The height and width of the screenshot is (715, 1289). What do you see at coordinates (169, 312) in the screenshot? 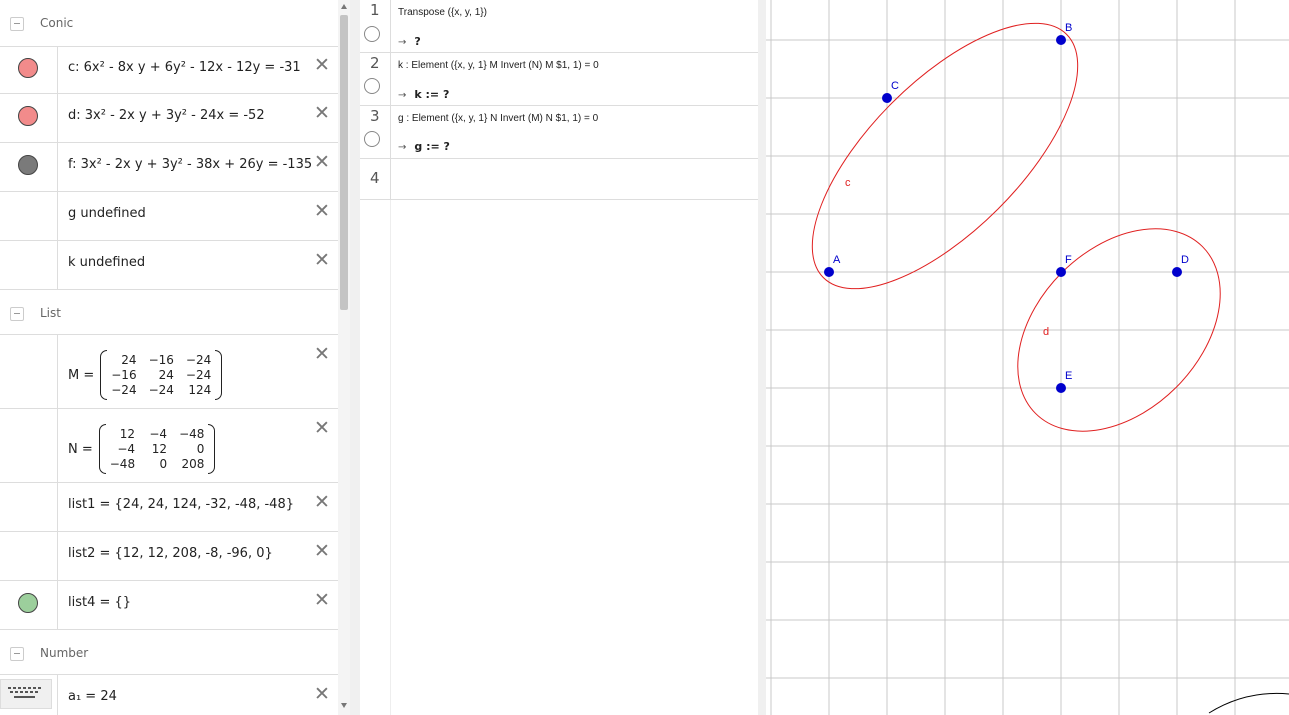
I see `group-header-list: List` at bounding box center [169, 312].